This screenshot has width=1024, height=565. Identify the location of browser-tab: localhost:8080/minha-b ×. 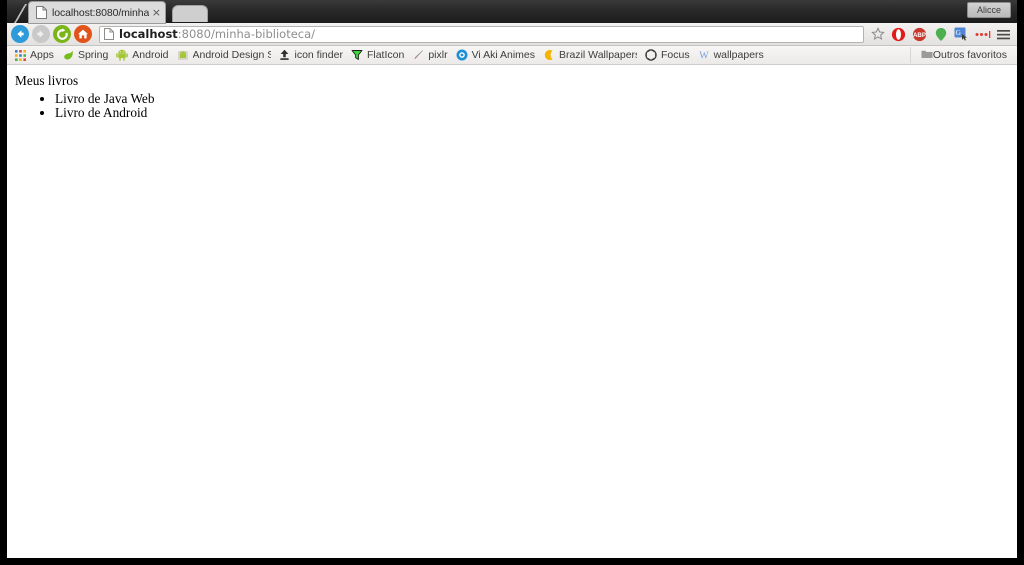
(97, 12).